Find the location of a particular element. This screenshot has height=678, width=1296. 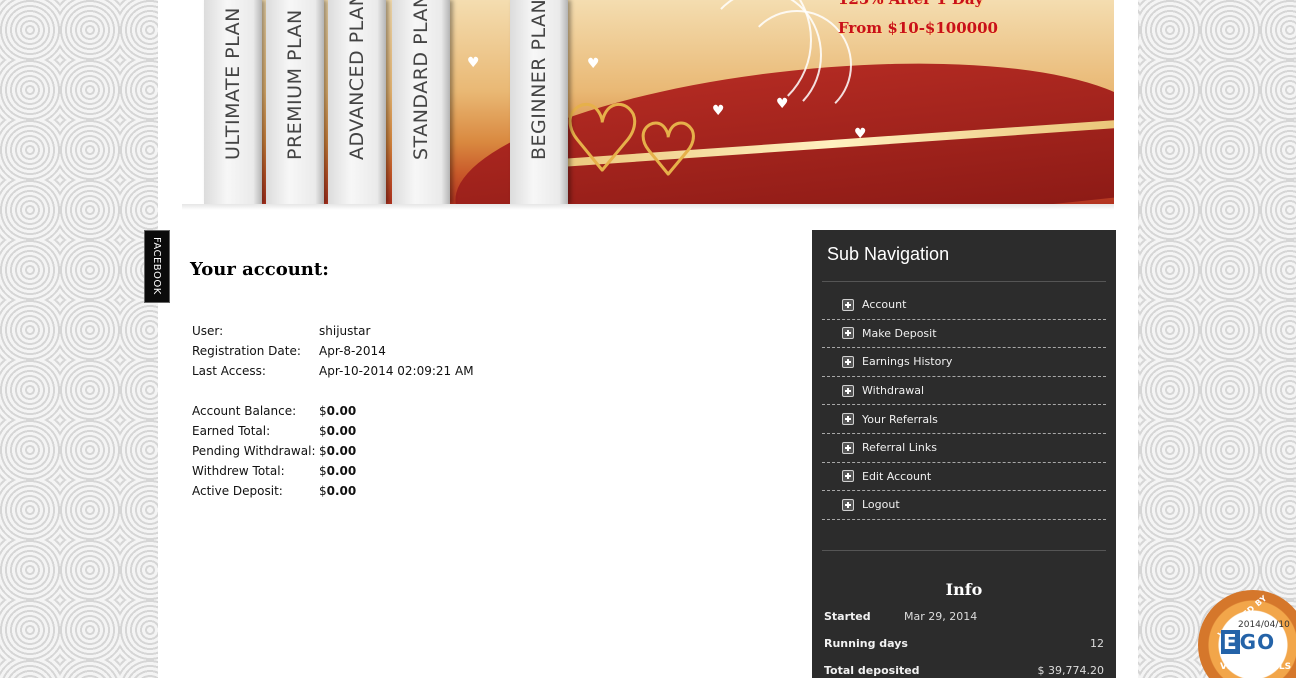

active-deposit-row: Active Deposit: $0.00 is located at coordinates (333, 491).